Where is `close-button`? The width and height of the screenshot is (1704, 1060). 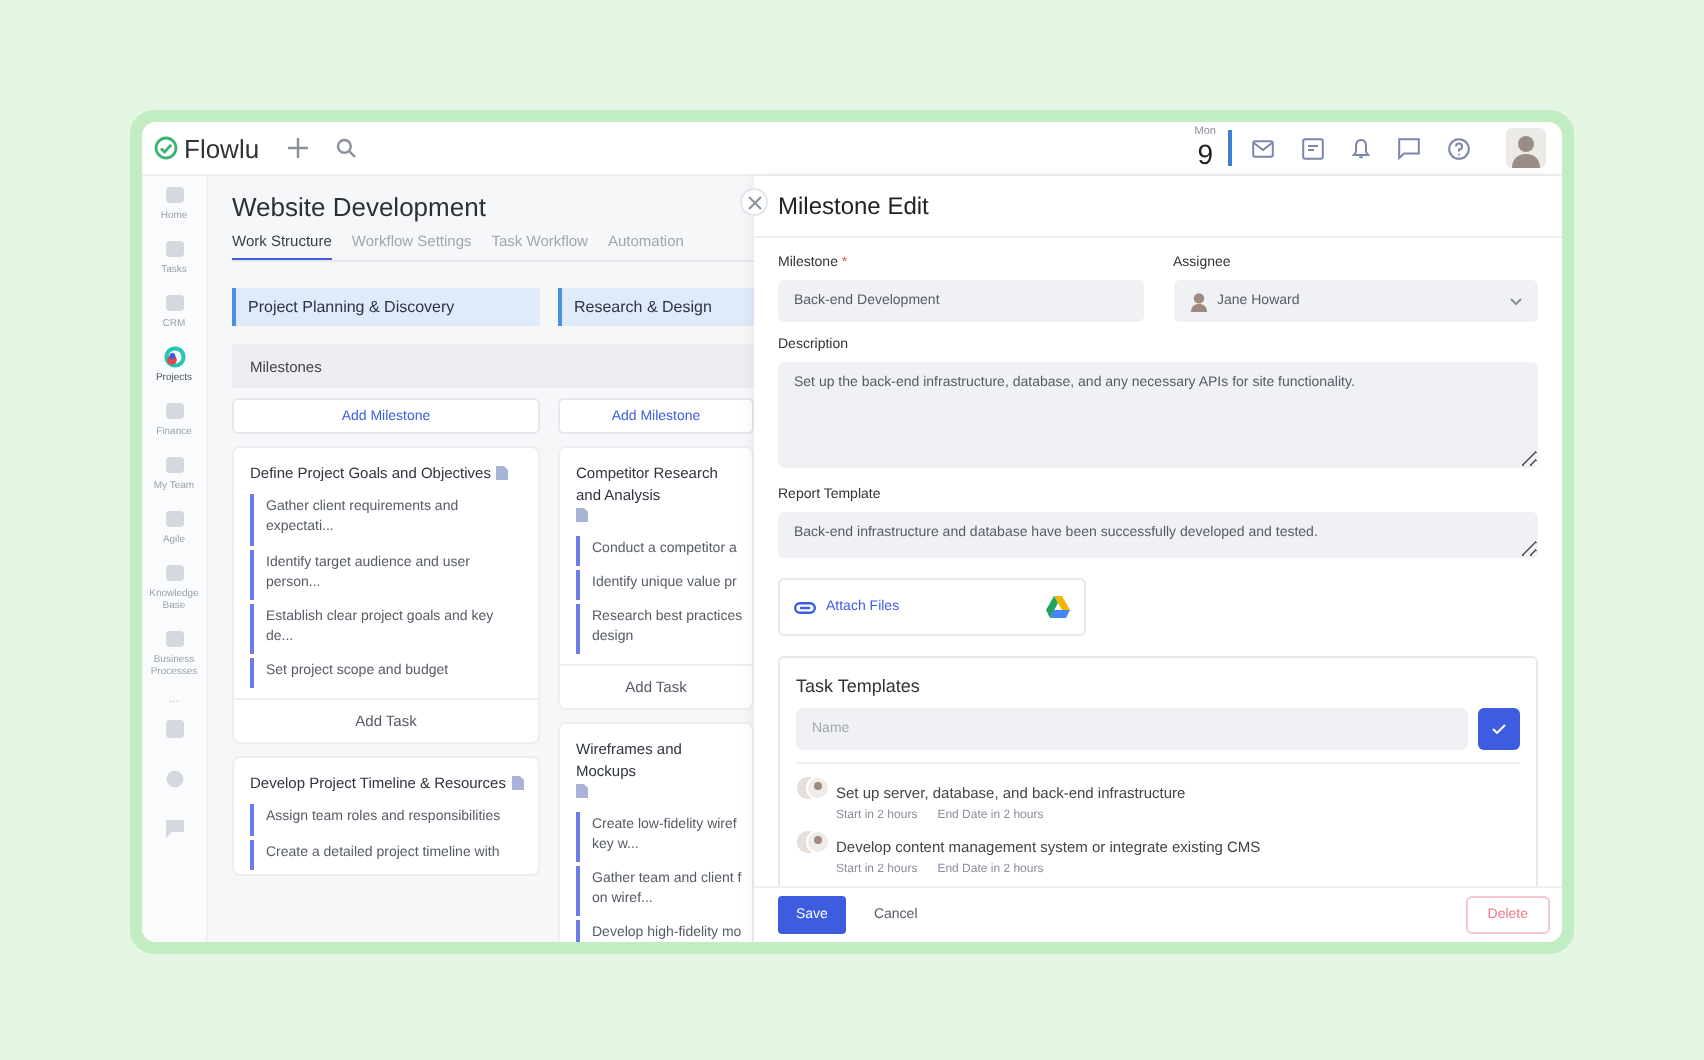
close-button is located at coordinates (754, 202).